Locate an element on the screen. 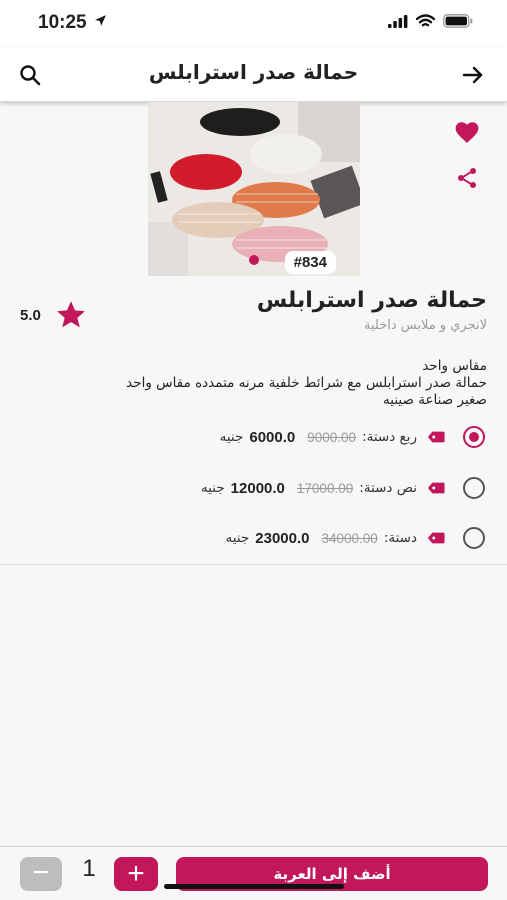 Image resolution: width=507 pixels, height=900 pixels. description-line: صغير صناعة صينيه is located at coordinates (435, 400).